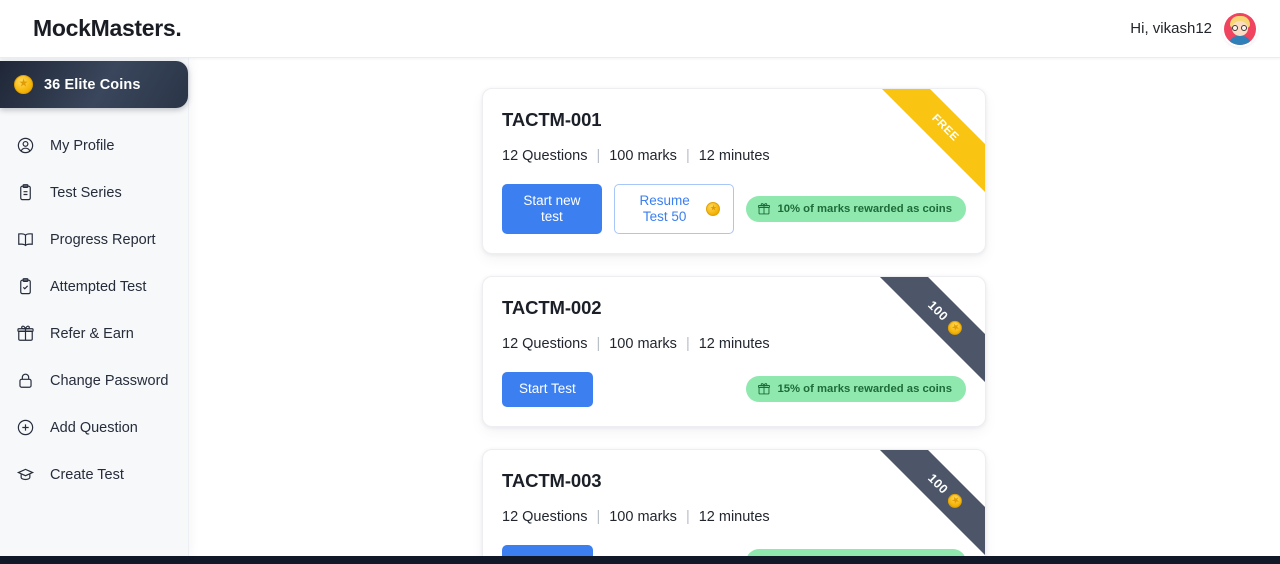 The image size is (1280, 564). I want to click on user-circle-icon, so click(25, 146).